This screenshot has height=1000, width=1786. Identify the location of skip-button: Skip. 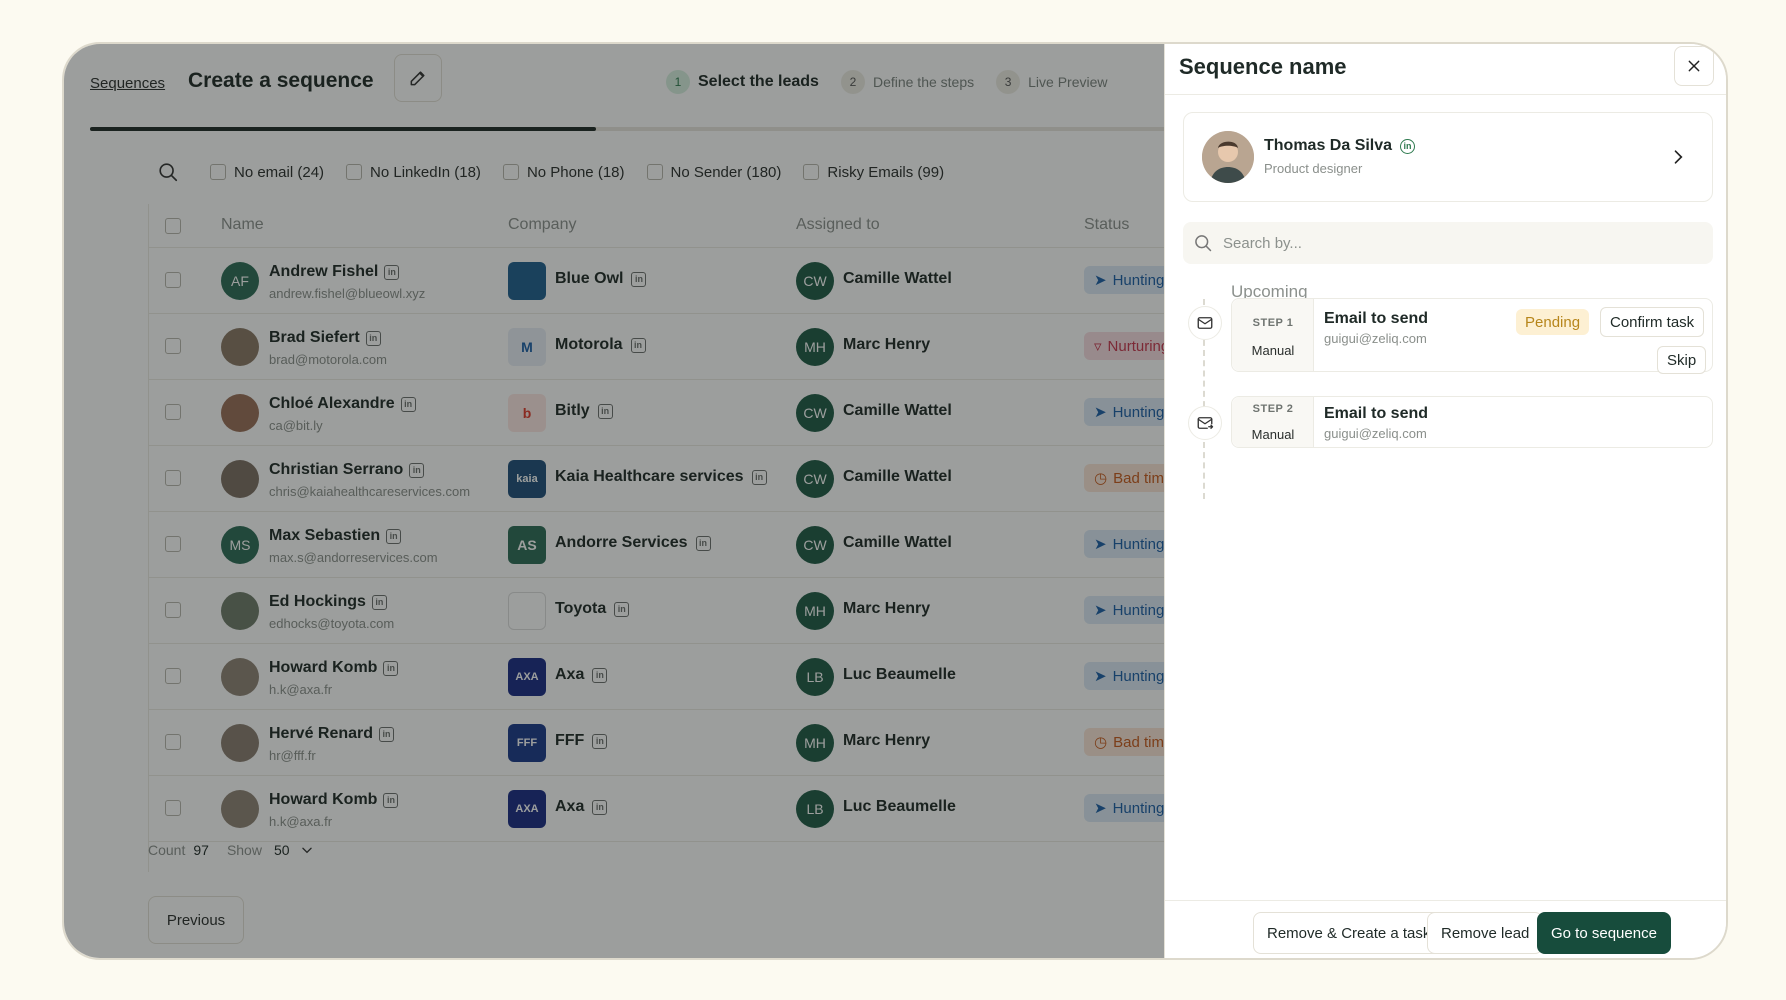
(1682, 360).